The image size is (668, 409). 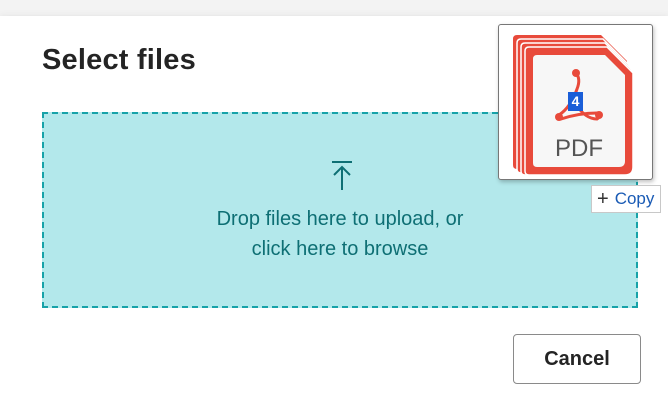 What do you see at coordinates (634, 198) in the screenshot?
I see `copy-action-label: Copy` at bounding box center [634, 198].